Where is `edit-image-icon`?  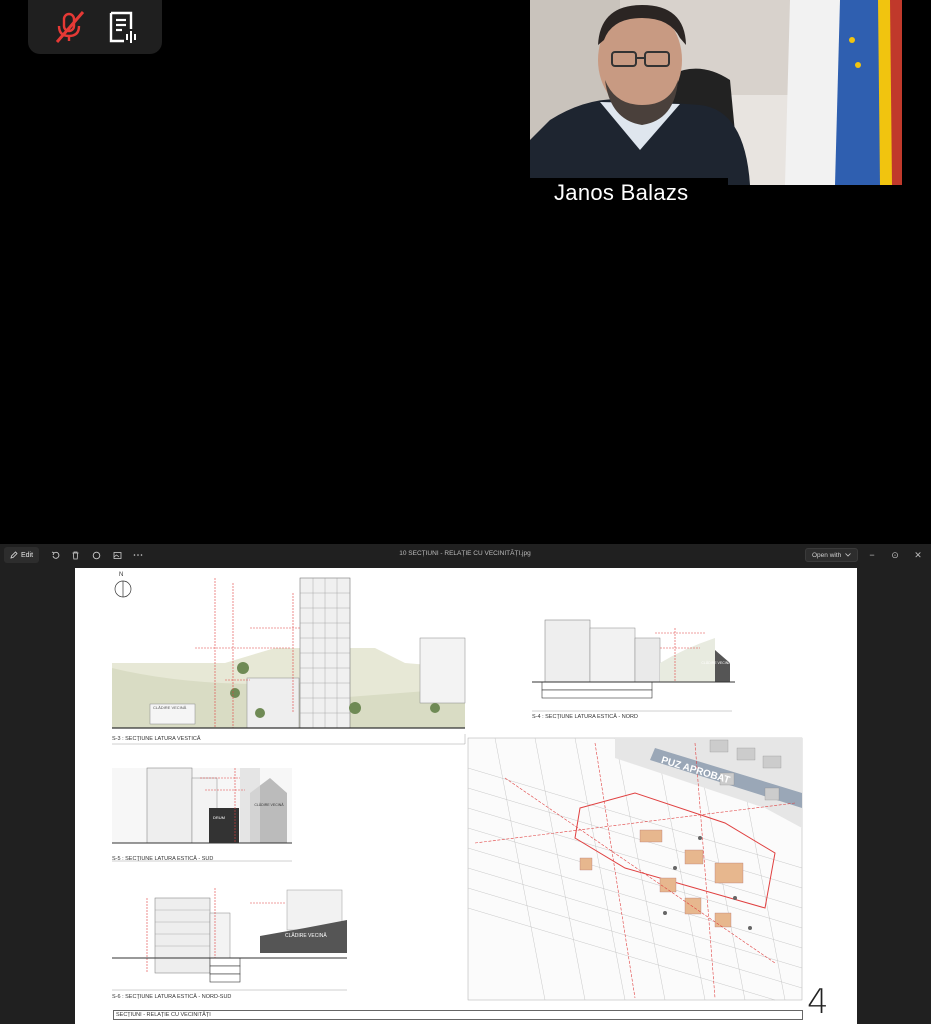
edit-image-icon is located at coordinates (117, 555).